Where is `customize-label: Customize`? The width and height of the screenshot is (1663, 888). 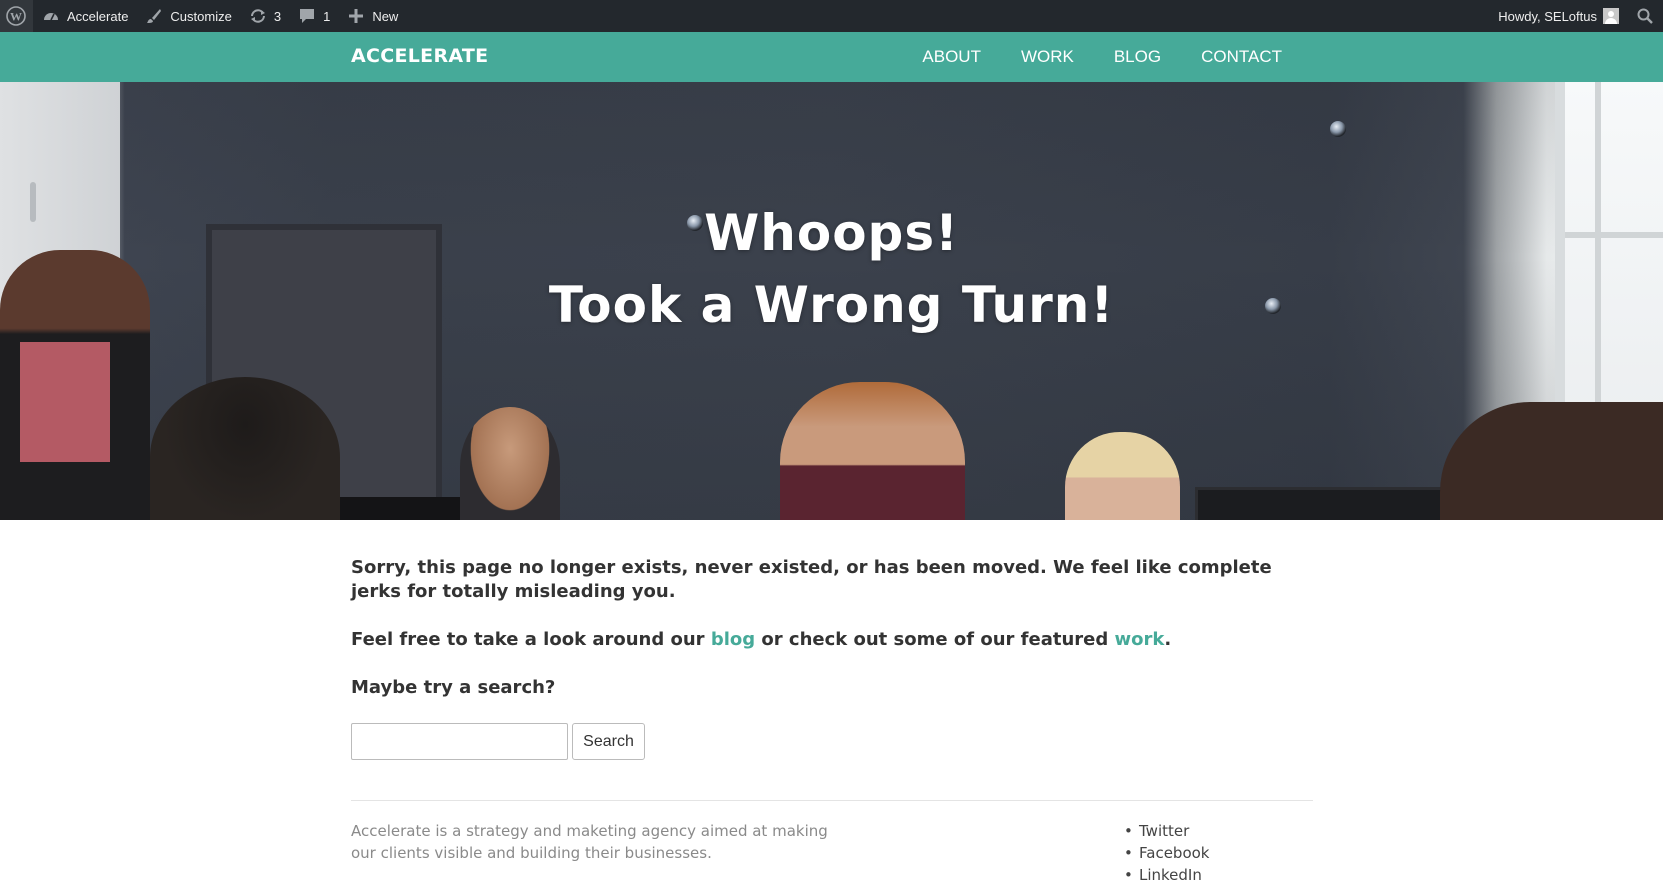 customize-label: Customize is located at coordinates (201, 16).